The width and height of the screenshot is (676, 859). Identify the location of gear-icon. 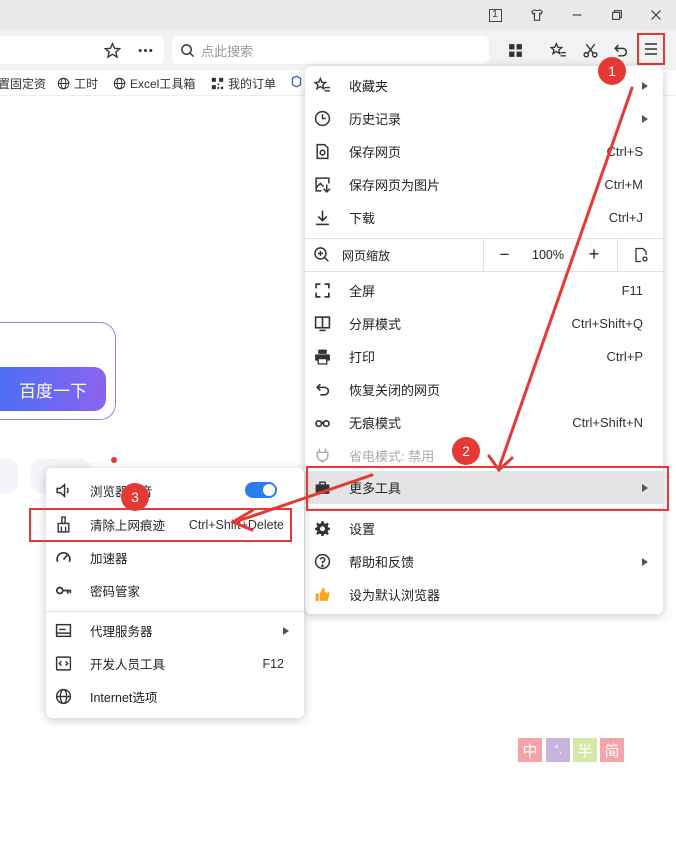
(322, 529).